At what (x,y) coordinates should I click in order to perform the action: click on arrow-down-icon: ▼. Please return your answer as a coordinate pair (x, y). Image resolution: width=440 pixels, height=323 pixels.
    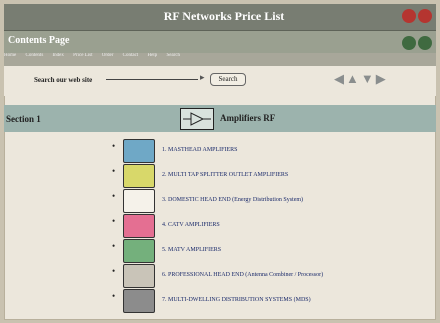
    Looking at the image, I should click on (368, 78).